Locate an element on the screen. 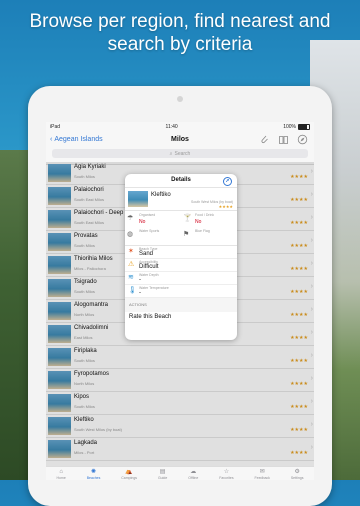 Image resolution: width=360 pixels, height=506 pixels. settings-icon: ⚙ is located at coordinates (297, 472).